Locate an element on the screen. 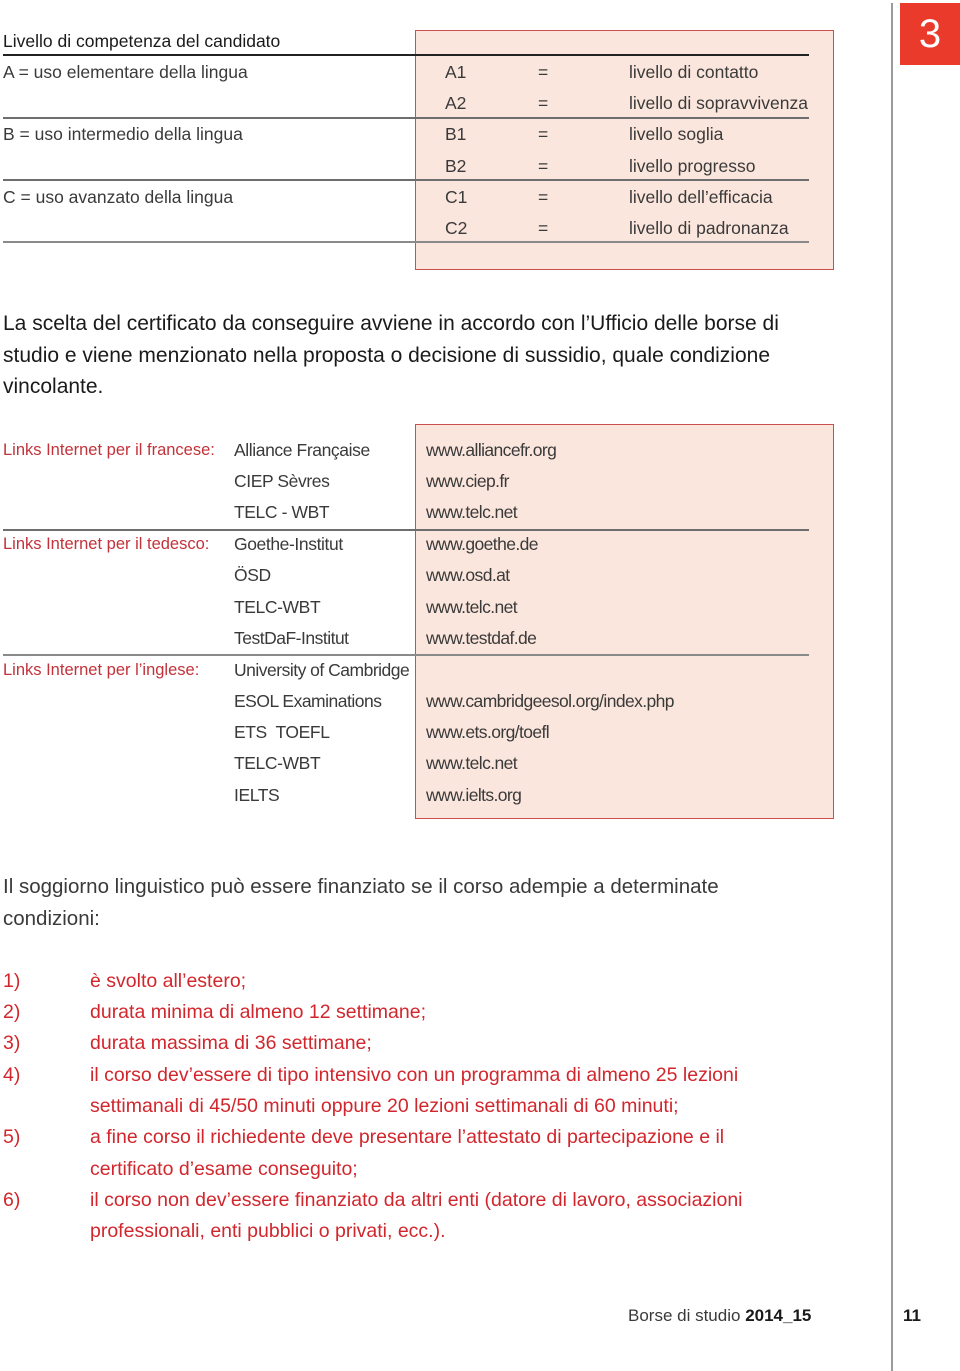  level-code: B1 is located at coordinates (456, 134).